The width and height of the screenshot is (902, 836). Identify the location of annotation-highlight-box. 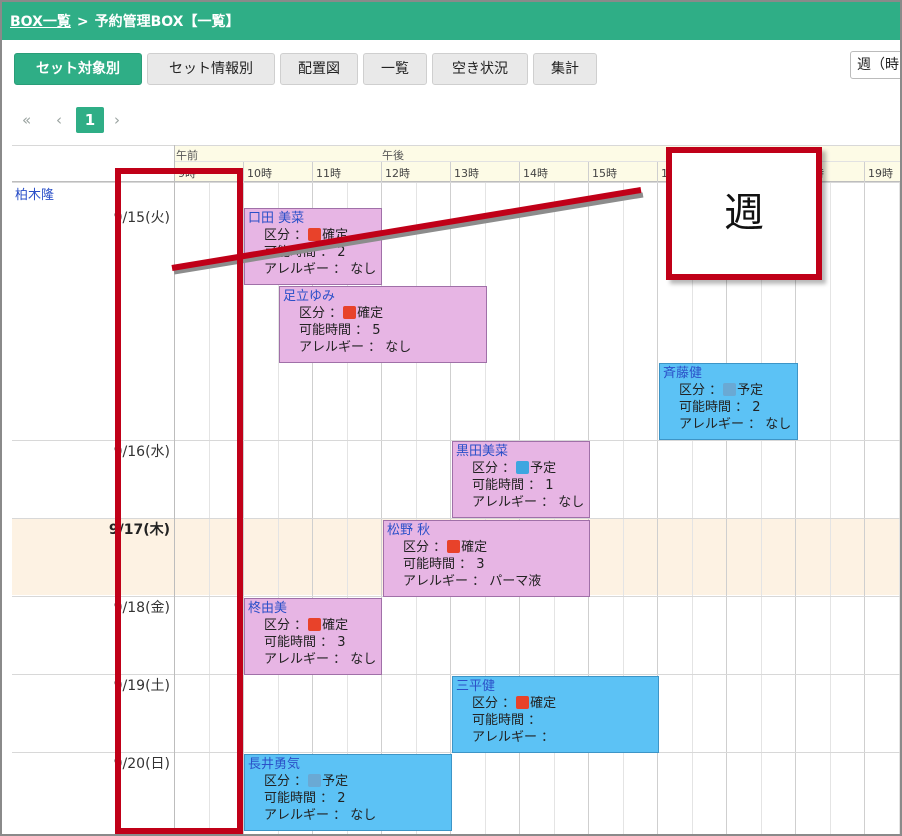
(179, 501).